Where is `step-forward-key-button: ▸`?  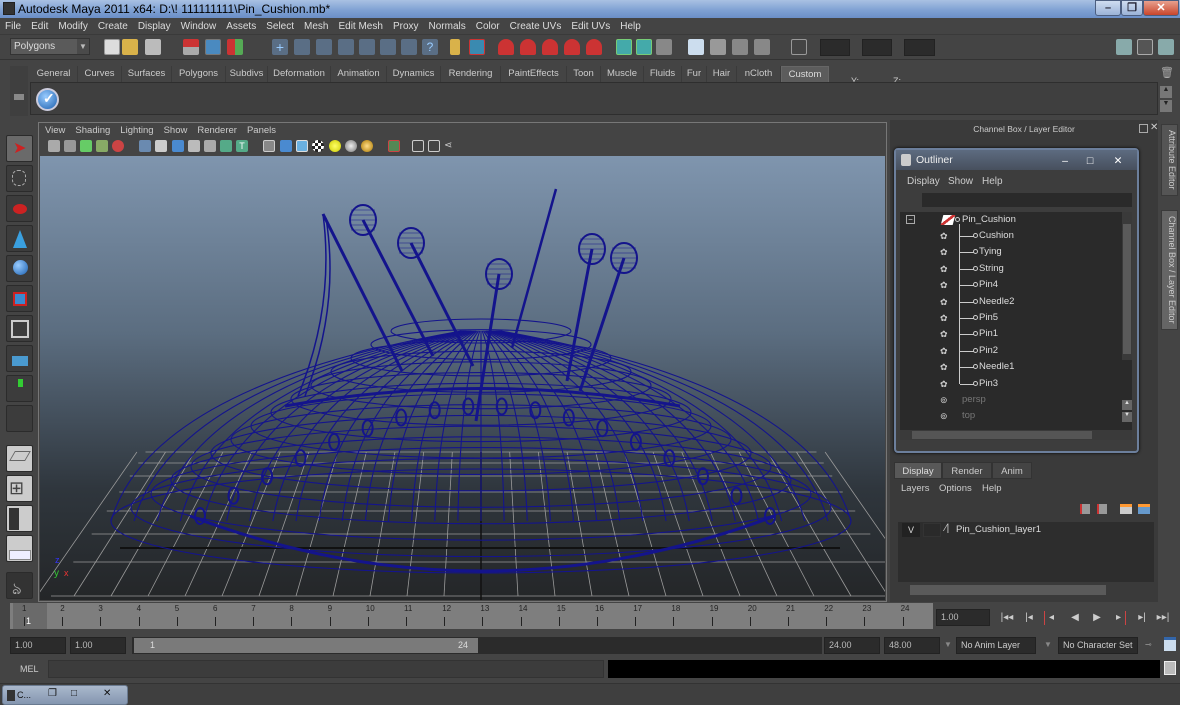 step-forward-key-button: ▸ is located at coordinates (1119, 618).